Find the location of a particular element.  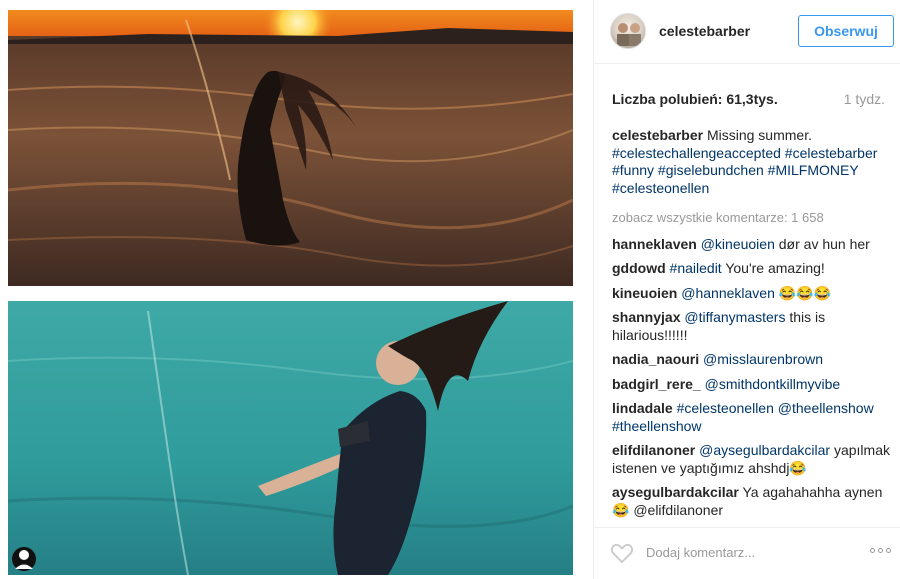

comment-item: nadia_naouri @misslaurenbrown is located at coordinates (753, 360).